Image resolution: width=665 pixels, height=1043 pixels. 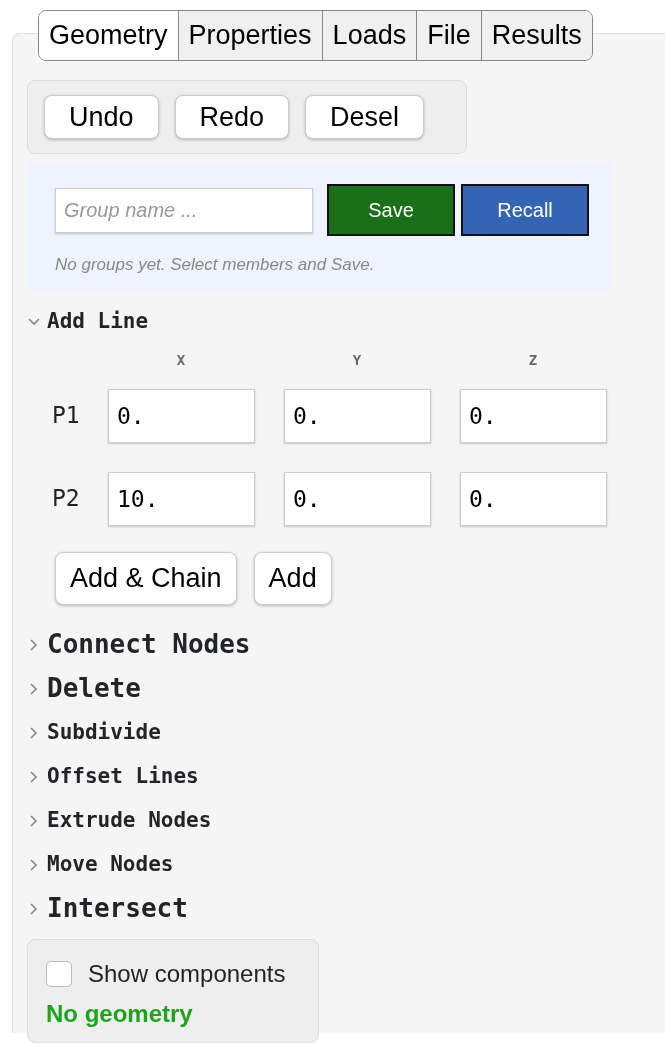 What do you see at coordinates (146, 578) in the screenshot?
I see `add-and-chain-button: Add & Chain` at bounding box center [146, 578].